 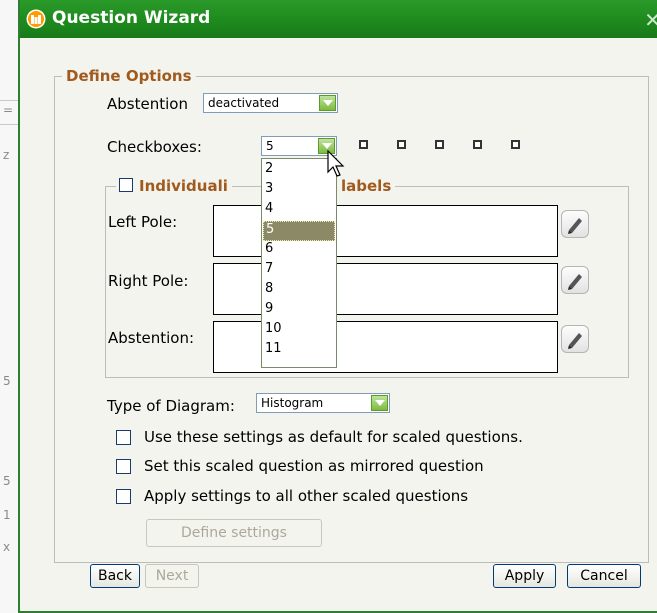 What do you see at coordinates (299, 271) in the screenshot?
I see `dropdown-option: 7` at bounding box center [299, 271].